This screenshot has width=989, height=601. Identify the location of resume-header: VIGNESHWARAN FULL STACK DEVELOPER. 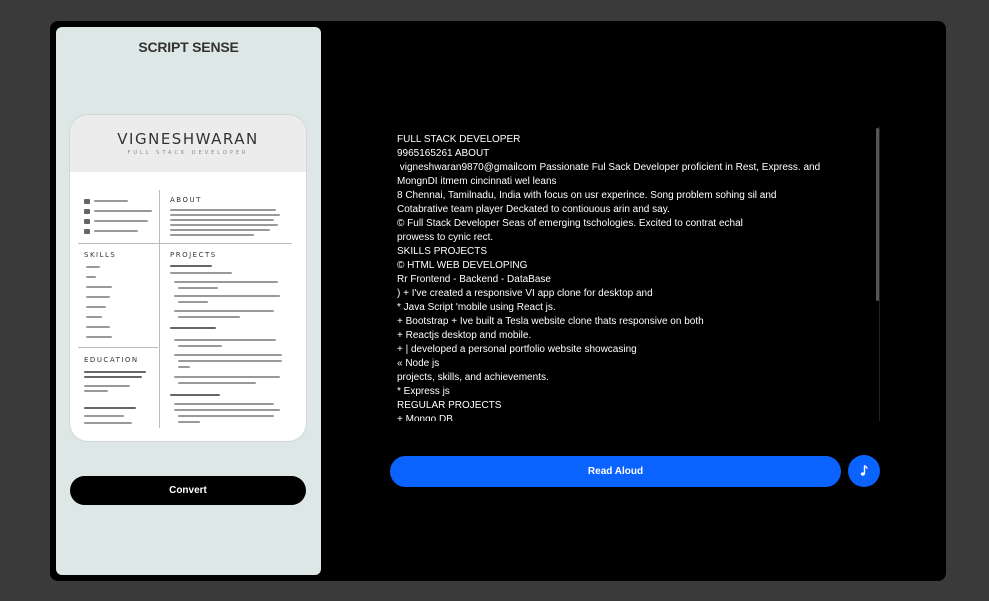
(188, 143).